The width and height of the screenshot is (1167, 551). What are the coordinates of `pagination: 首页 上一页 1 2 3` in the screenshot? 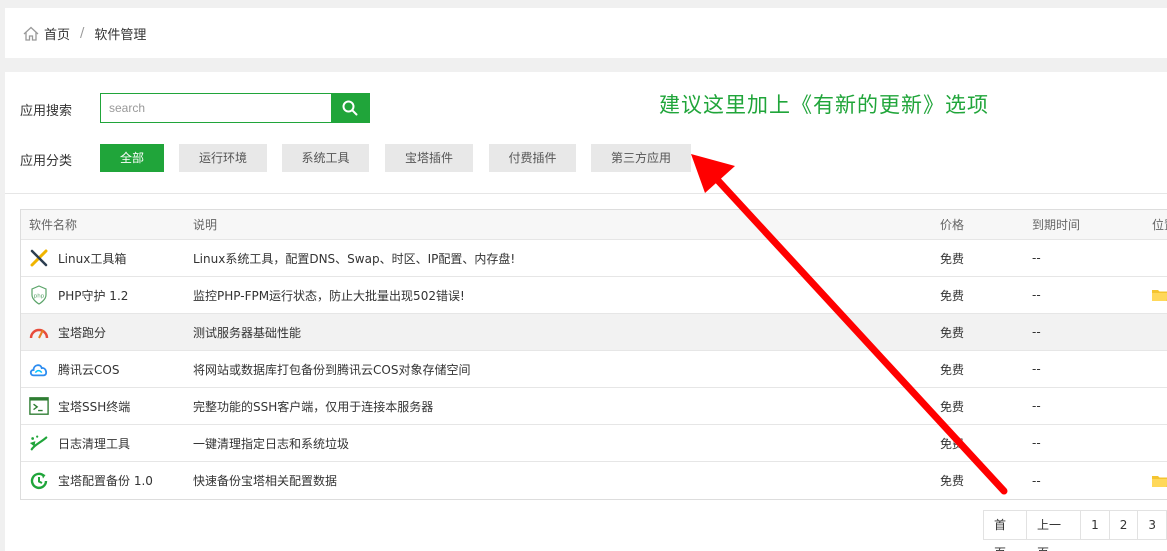 It's located at (1075, 530).